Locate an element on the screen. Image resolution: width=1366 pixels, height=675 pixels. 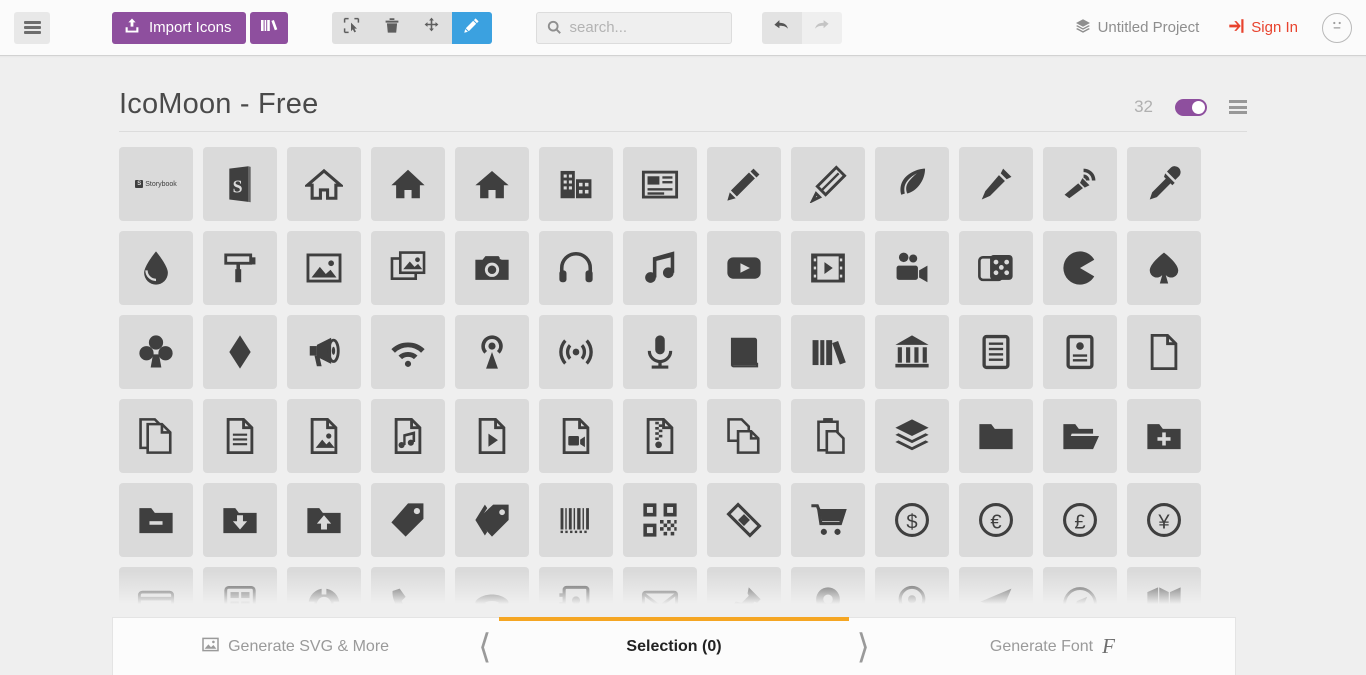
select-tool-button is located at coordinates (352, 28).